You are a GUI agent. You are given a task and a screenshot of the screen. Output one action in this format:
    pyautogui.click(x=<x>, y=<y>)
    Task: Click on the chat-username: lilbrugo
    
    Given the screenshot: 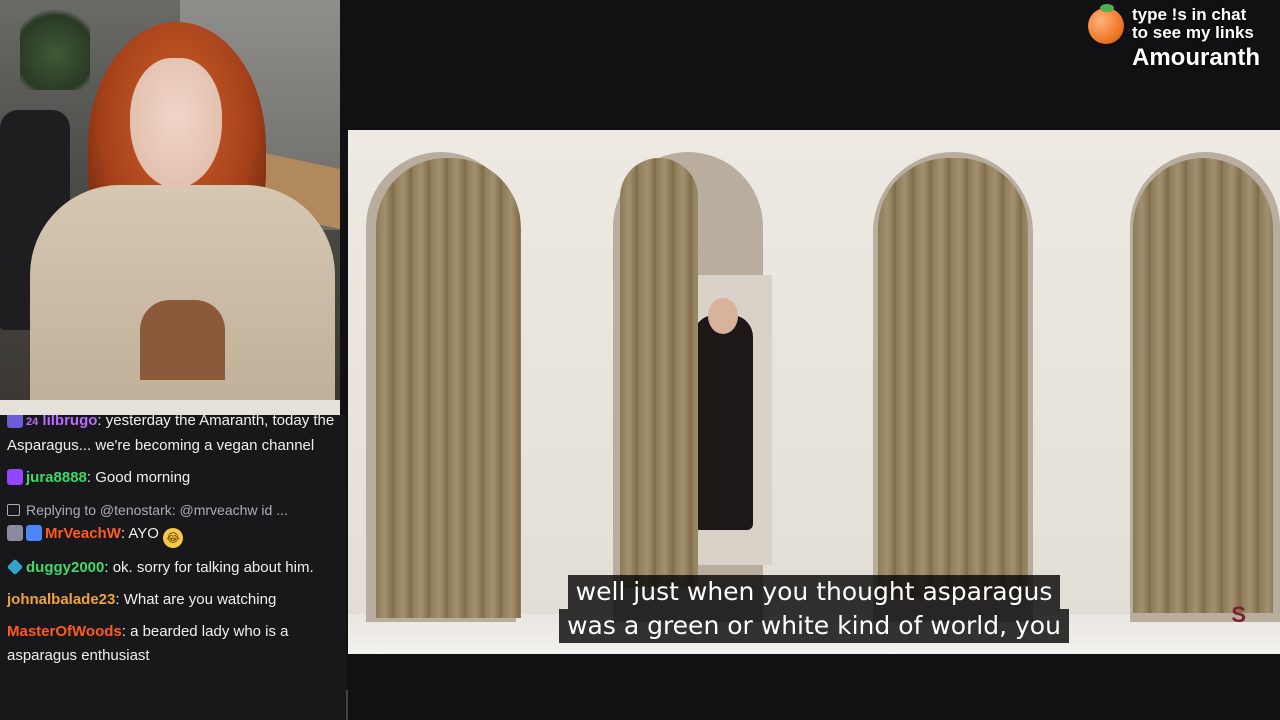 What is the action you would take?
    pyautogui.click(x=69, y=422)
    